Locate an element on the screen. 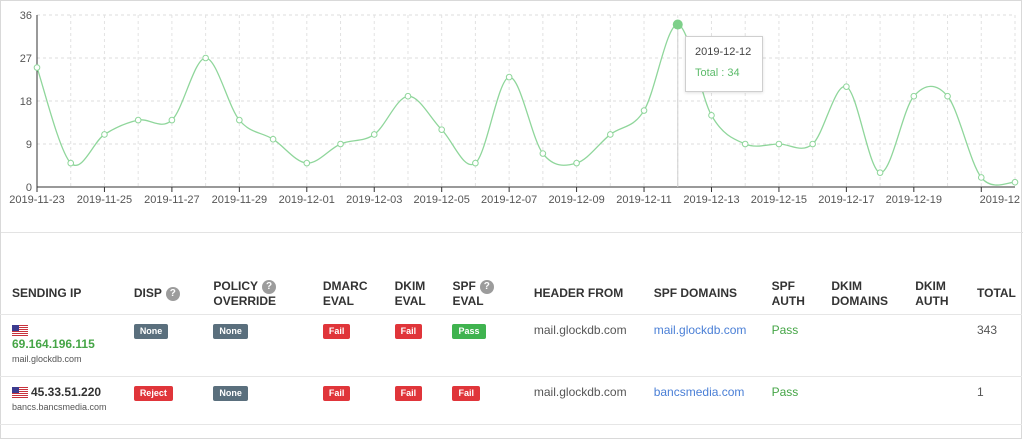  spf-domain-link: bancsmedia.com is located at coordinates (699, 392).